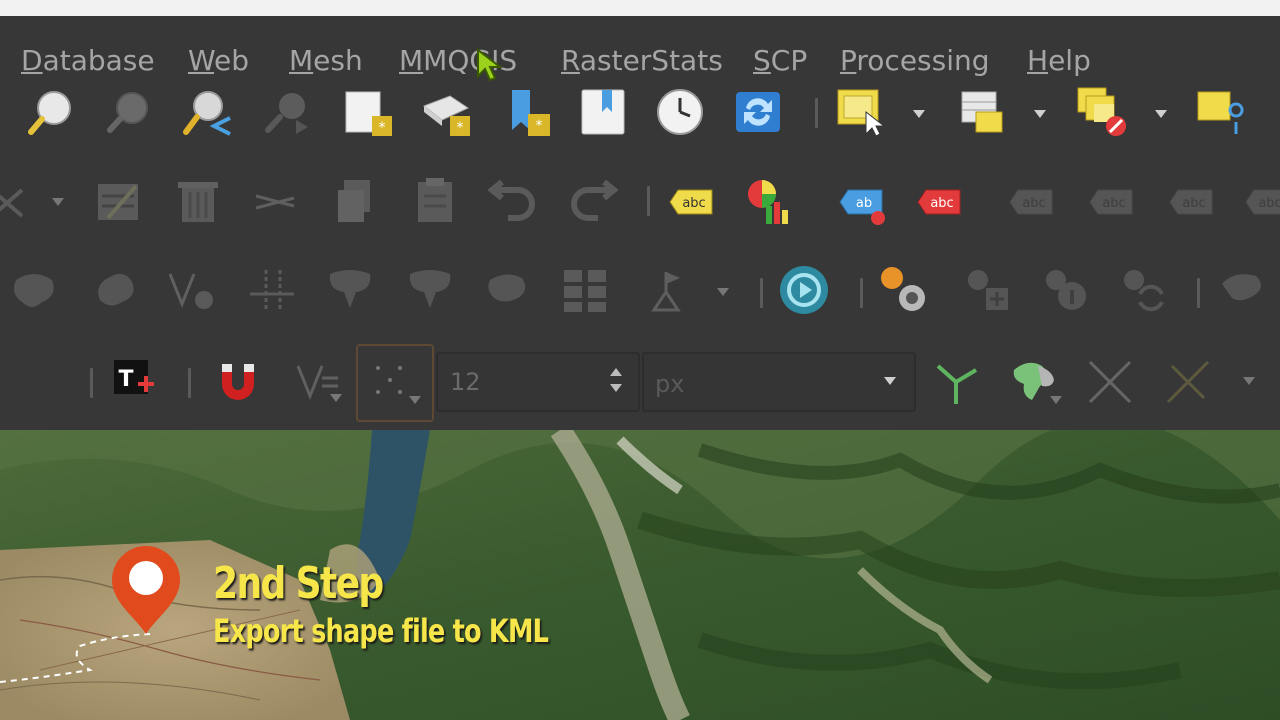 This screenshot has width=1280, height=720. What do you see at coordinates (758, 112) in the screenshot?
I see `refresh-icon` at bounding box center [758, 112].